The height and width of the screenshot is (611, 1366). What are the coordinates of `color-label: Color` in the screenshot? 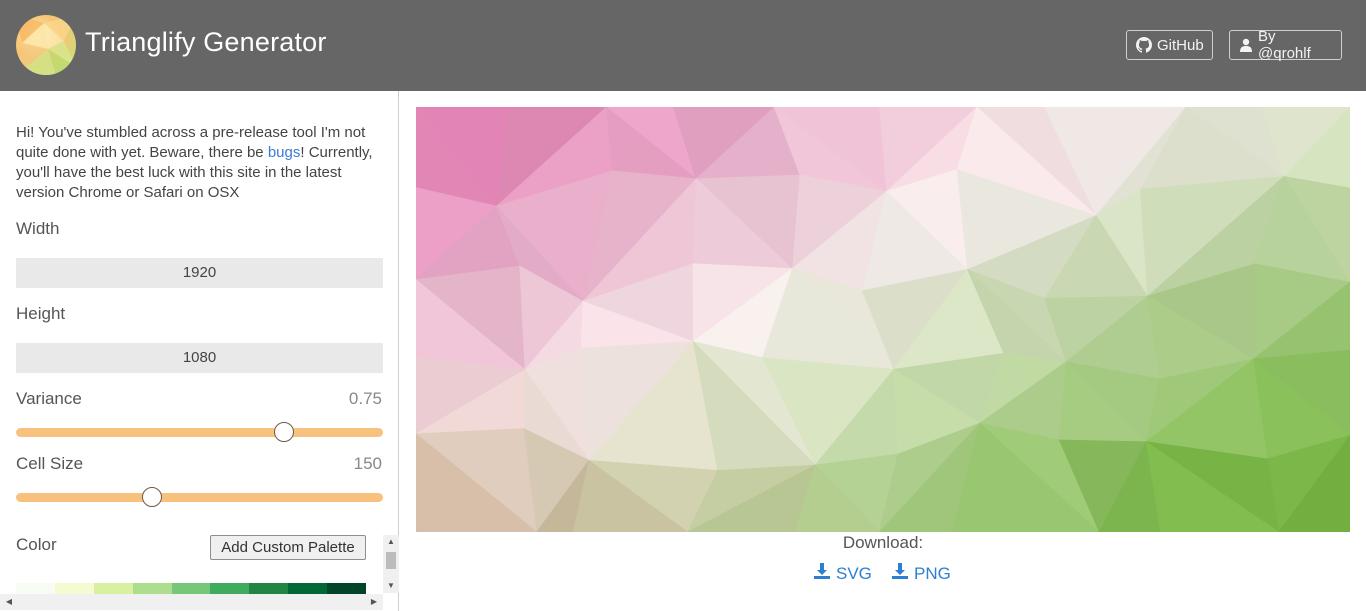 It's located at (36, 544).